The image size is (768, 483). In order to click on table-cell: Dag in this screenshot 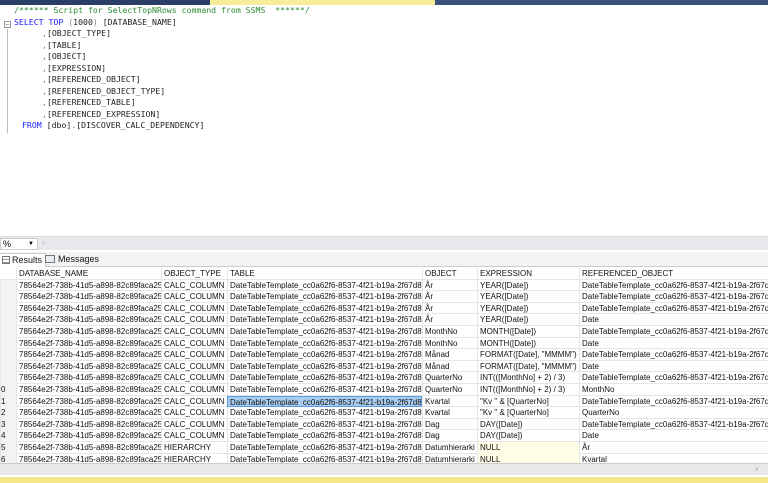, I will do `click(449, 424)`.